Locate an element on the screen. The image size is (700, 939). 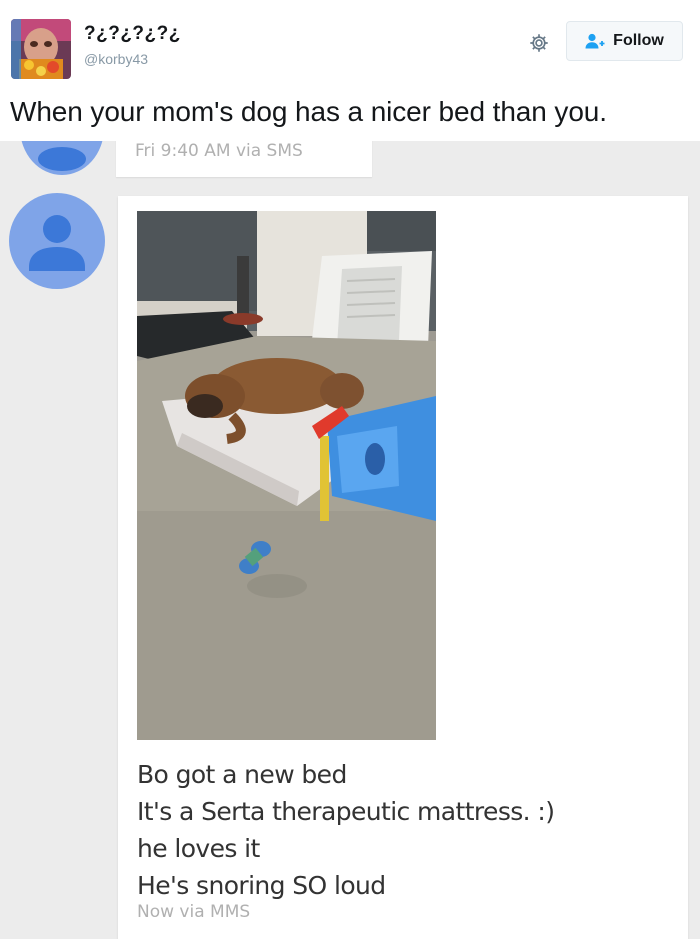
avatar-image is located at coordinates (41, 49).